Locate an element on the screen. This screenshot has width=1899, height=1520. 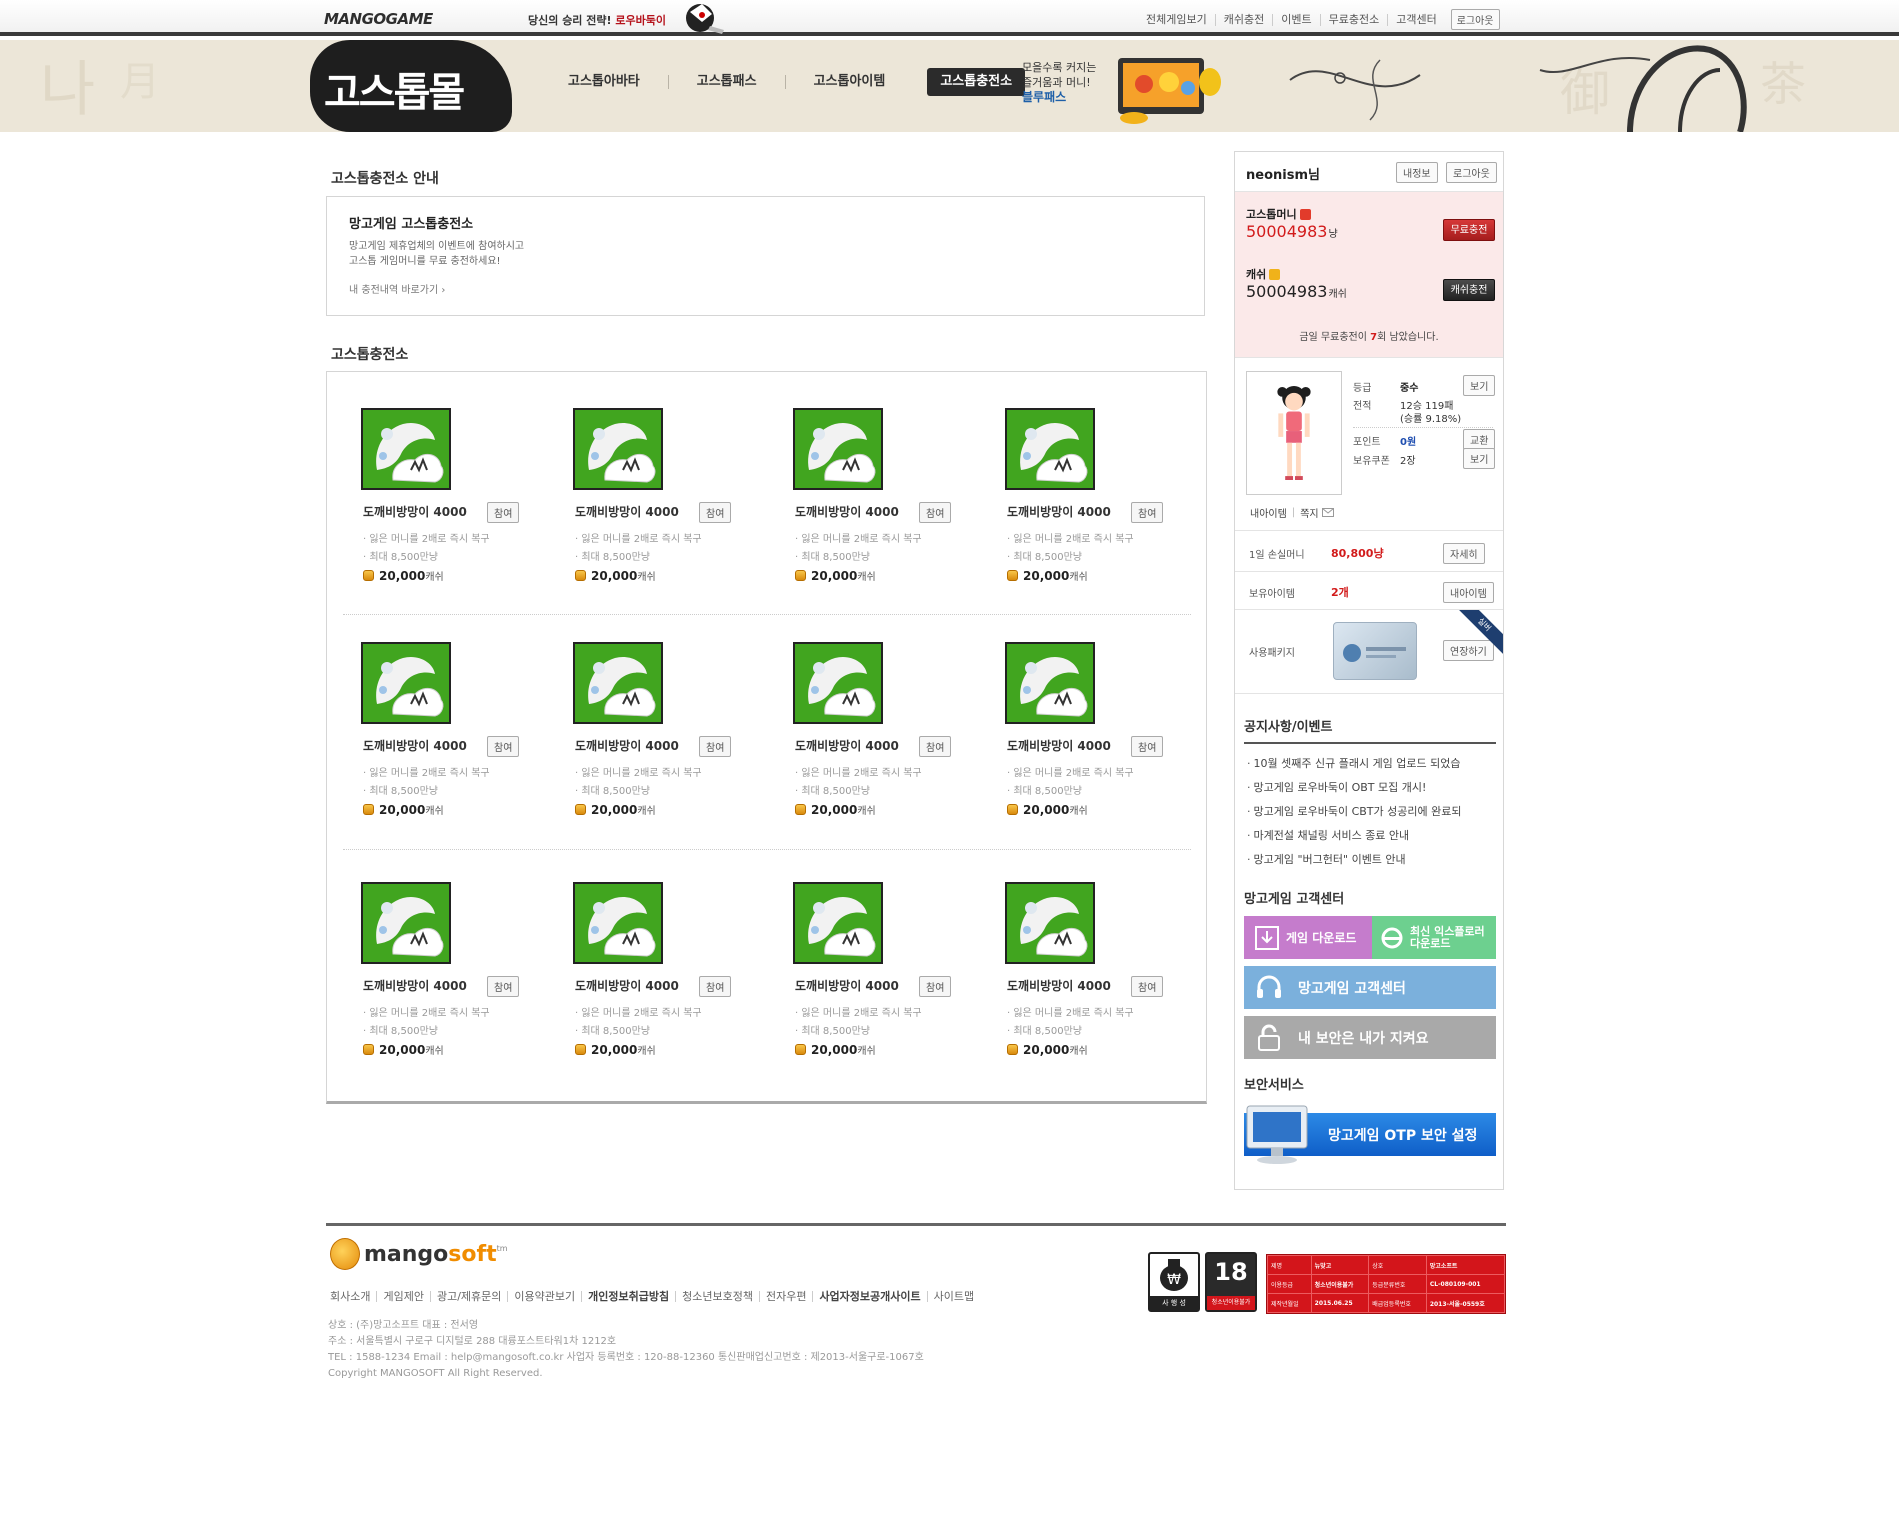
mallnav-charge-station: 고스톱충전소 is located at coordinates (976, 82).